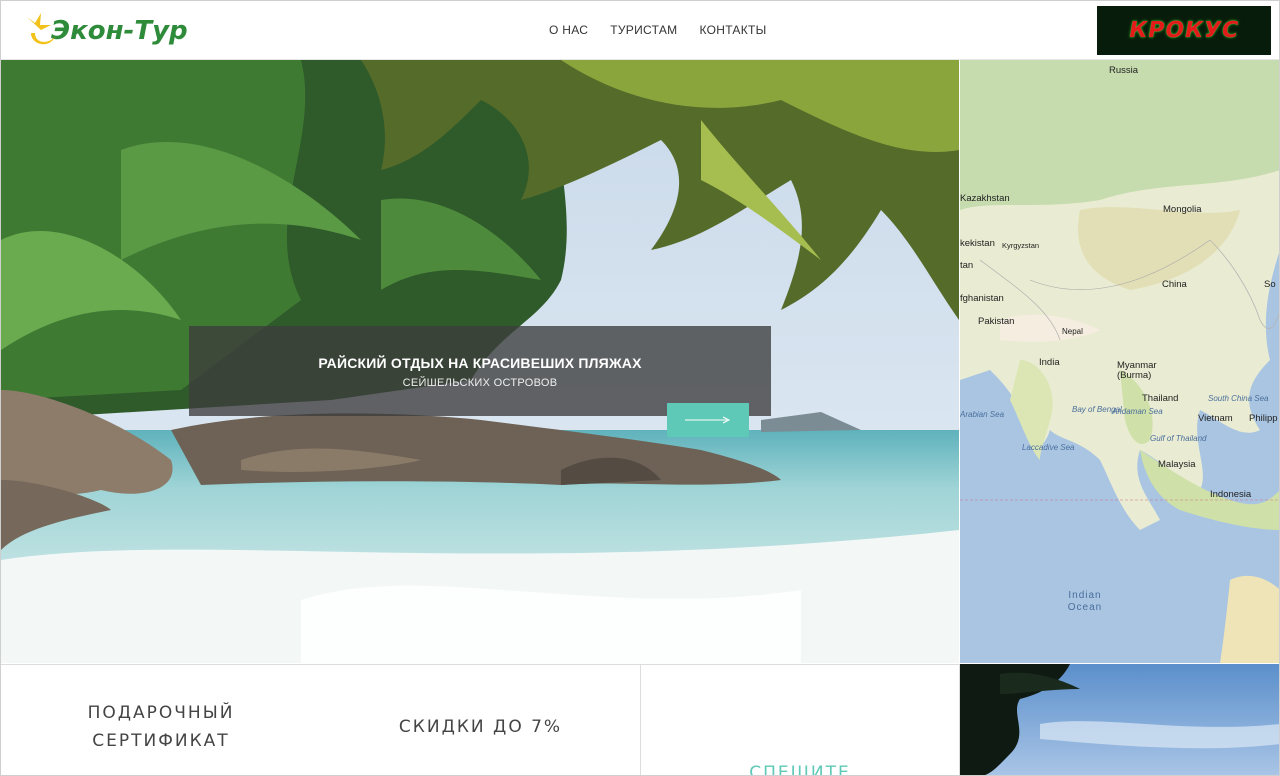  Describe the element at coordinates (643, 30) in the screenshot. I see `nav-tourists: ТУРИСТАМ` at that location.